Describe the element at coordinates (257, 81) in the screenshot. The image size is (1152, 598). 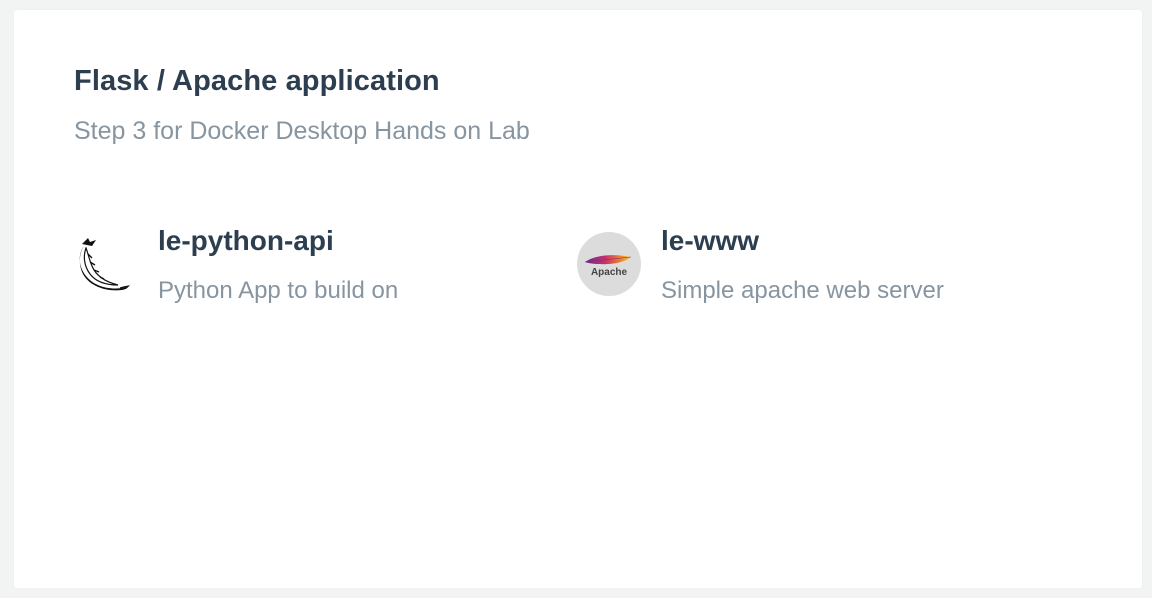
I see `app-title: Flask / Apache application` at that location.